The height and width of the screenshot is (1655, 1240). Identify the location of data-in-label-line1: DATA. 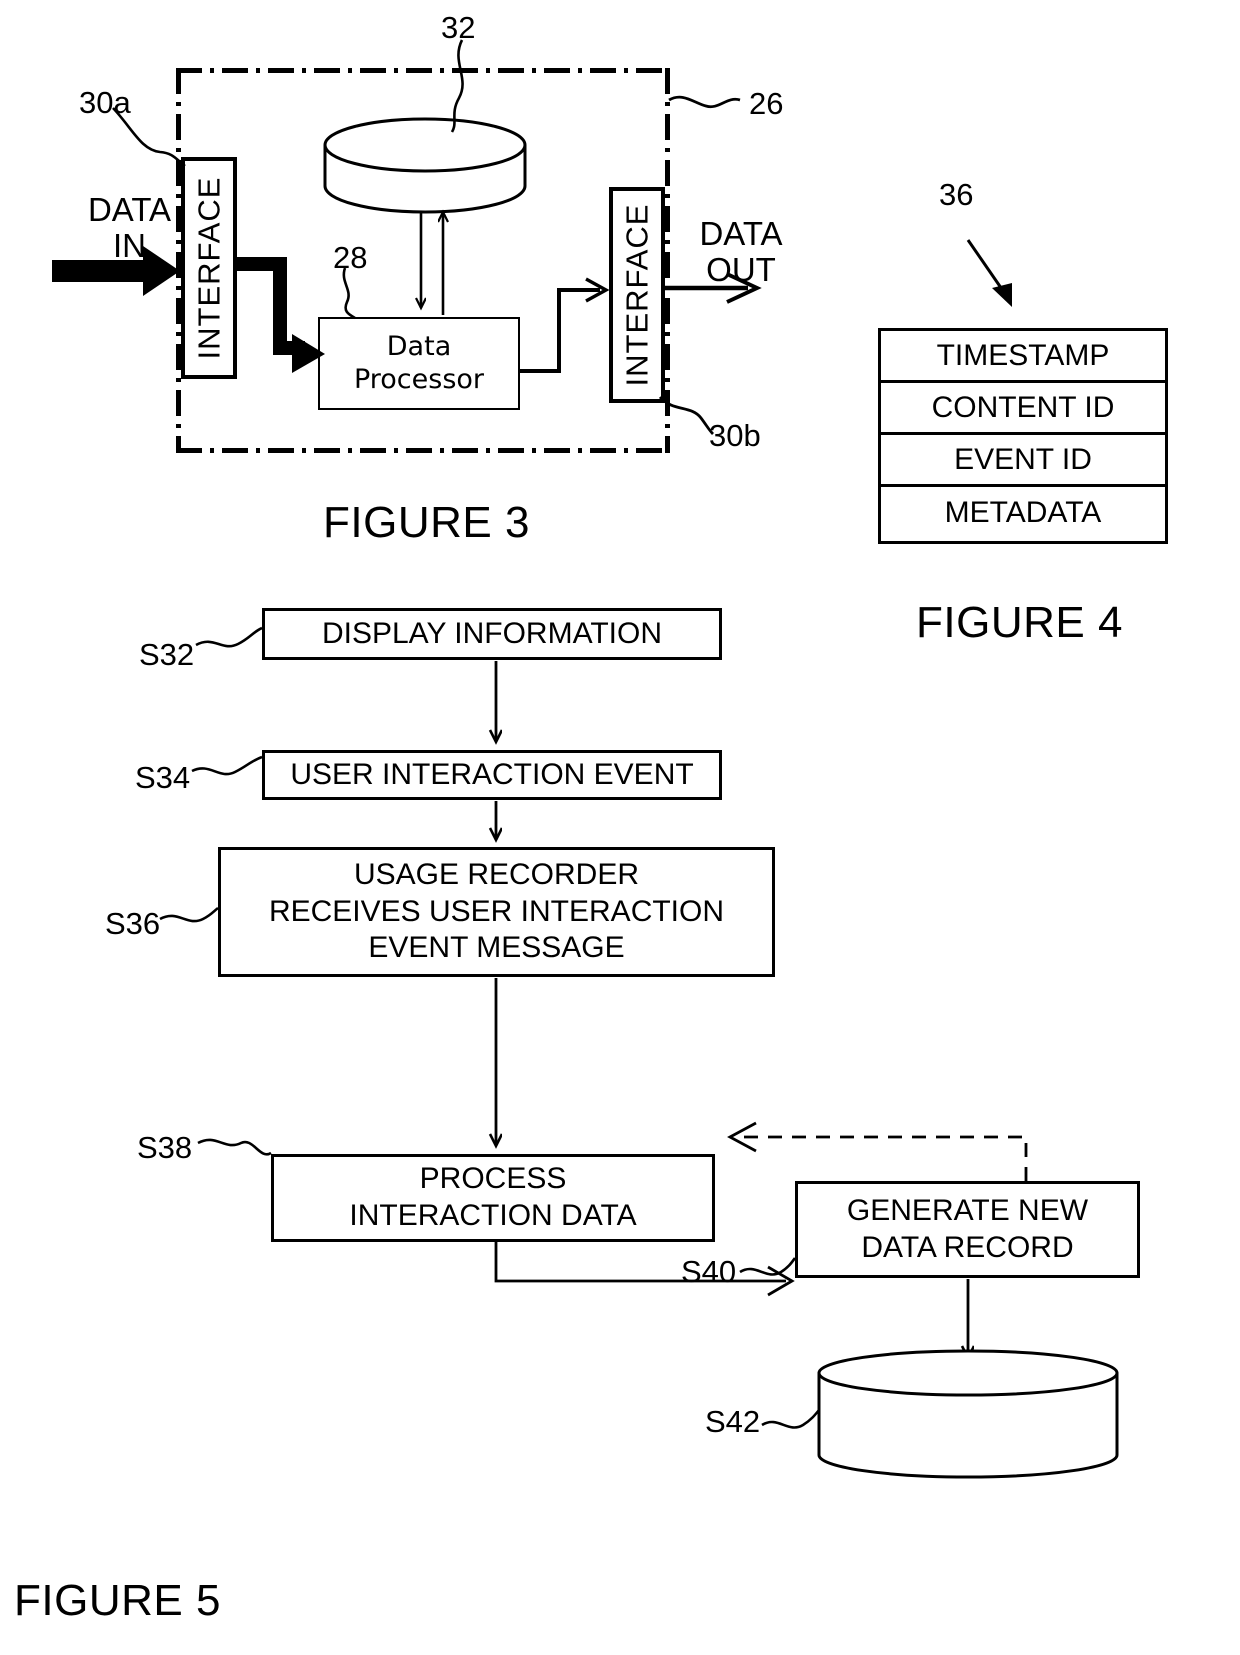
(129, 209).